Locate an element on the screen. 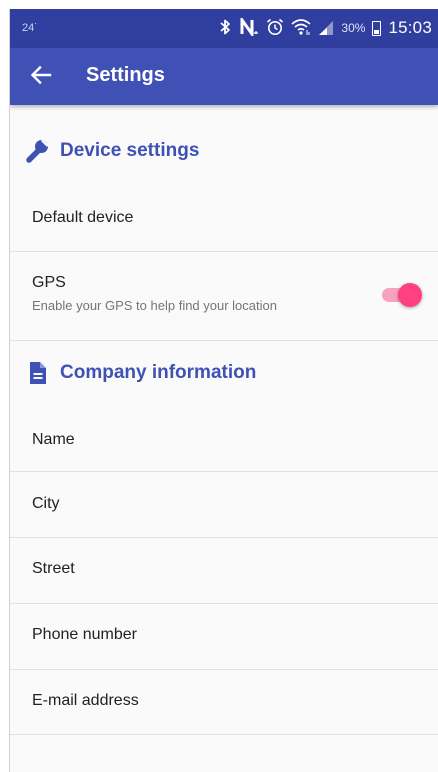 Image resolution: width=438 pixels, height=772 pixels. pref-phone-number: Phone number is located at coordinates (224, 636).